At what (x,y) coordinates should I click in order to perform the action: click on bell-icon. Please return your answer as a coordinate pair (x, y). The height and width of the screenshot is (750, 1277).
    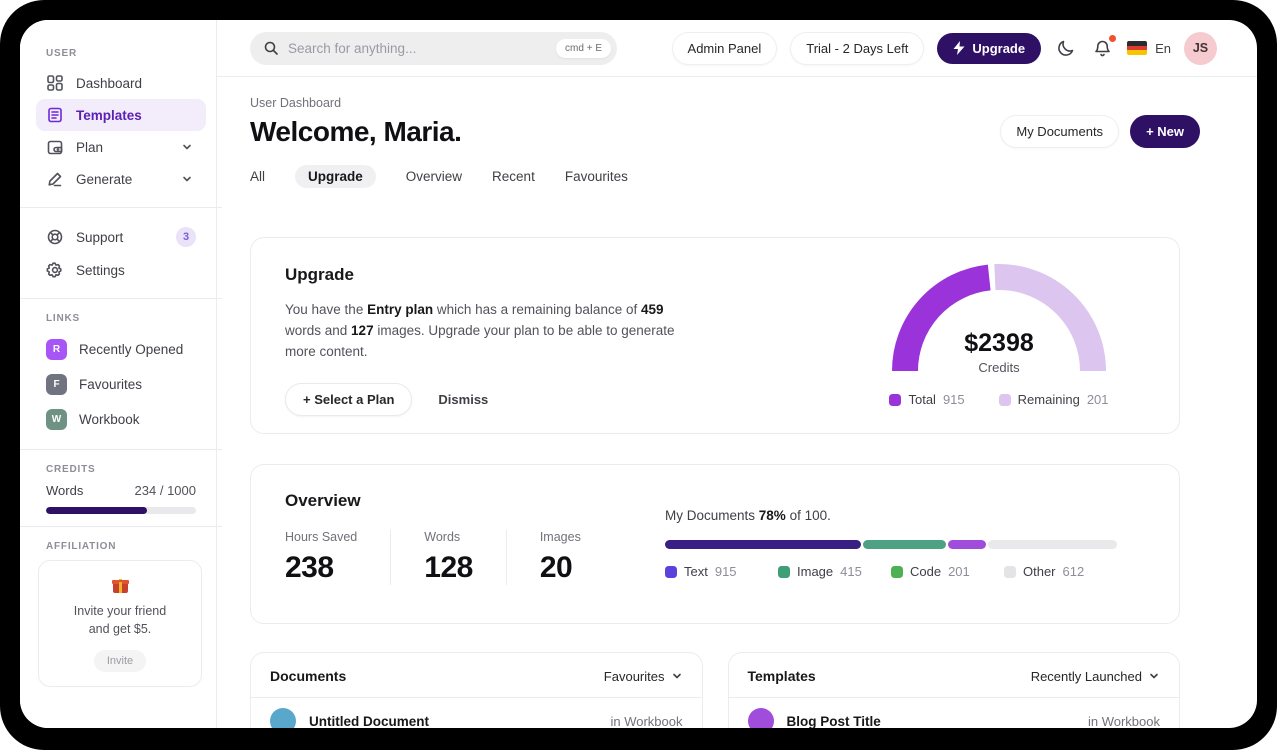
    Looking at the image, I should click on (1102, 48).